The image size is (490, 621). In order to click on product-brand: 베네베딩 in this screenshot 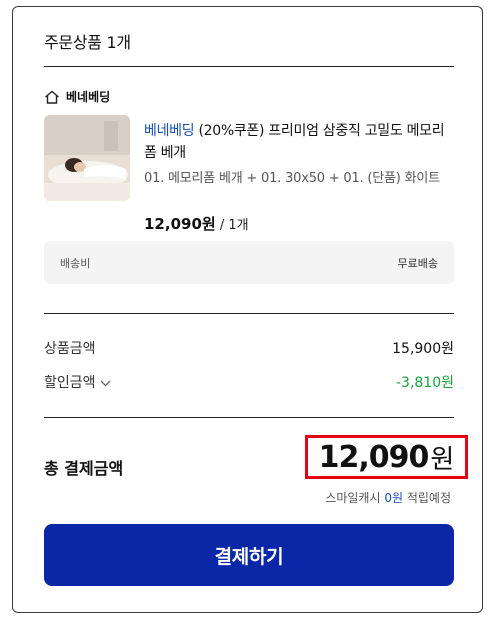, I will do `click(169, 131)`.